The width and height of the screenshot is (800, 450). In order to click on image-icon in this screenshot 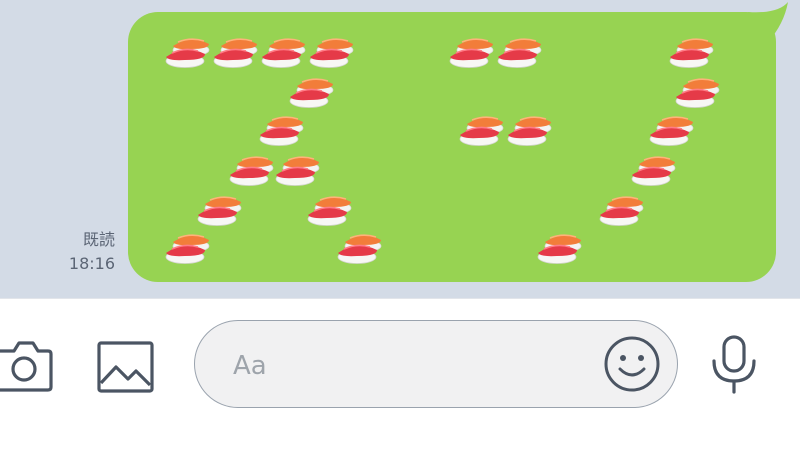, I will do `click(126, 367)`.